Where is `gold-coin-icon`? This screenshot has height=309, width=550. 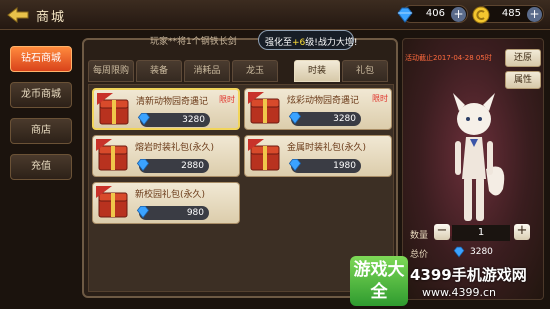 gold-coin-icon is located at coordinates (481, 15).